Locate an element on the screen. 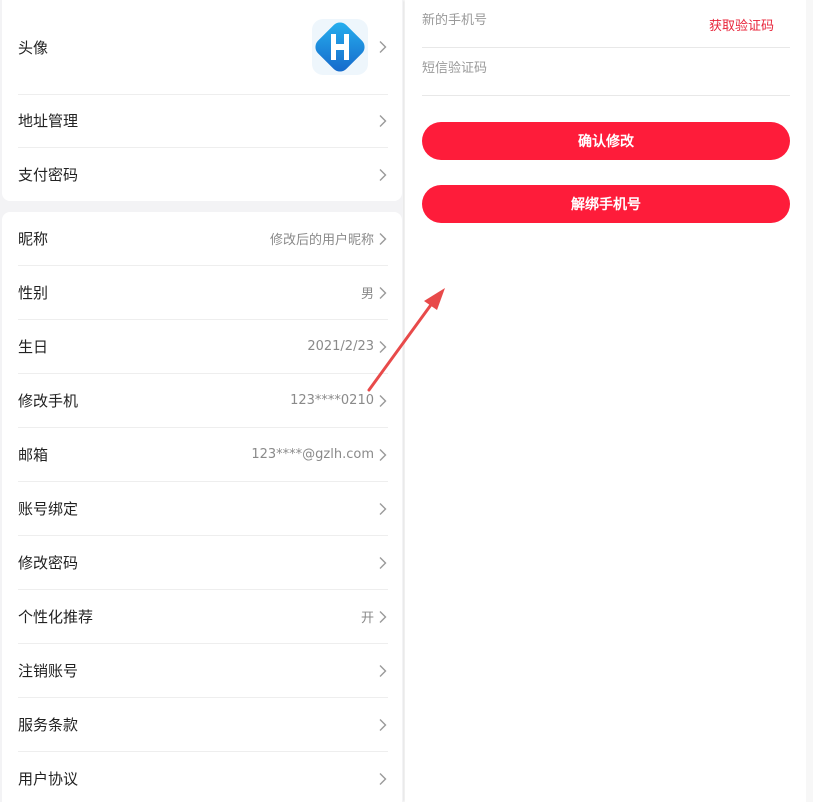 This screenshot has width=813, height=802. confirm-change-button: 确认修改 is located at coordinates (606, 141).